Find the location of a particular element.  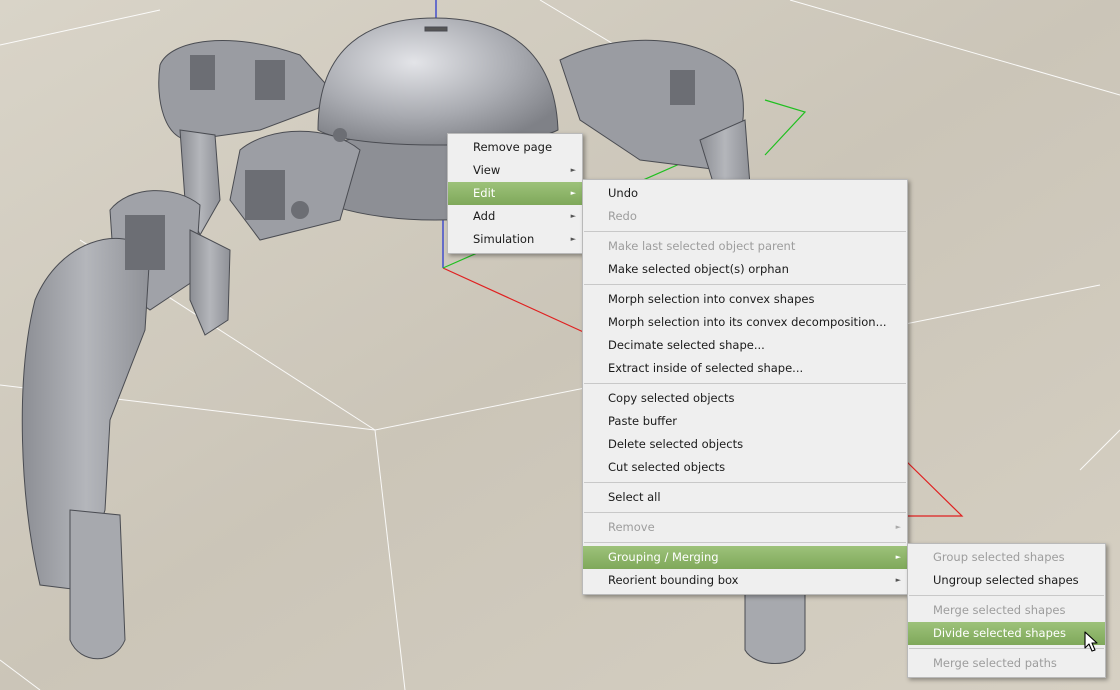

menu-item-label: Group selected shapes is located at coordinates (999, 557).